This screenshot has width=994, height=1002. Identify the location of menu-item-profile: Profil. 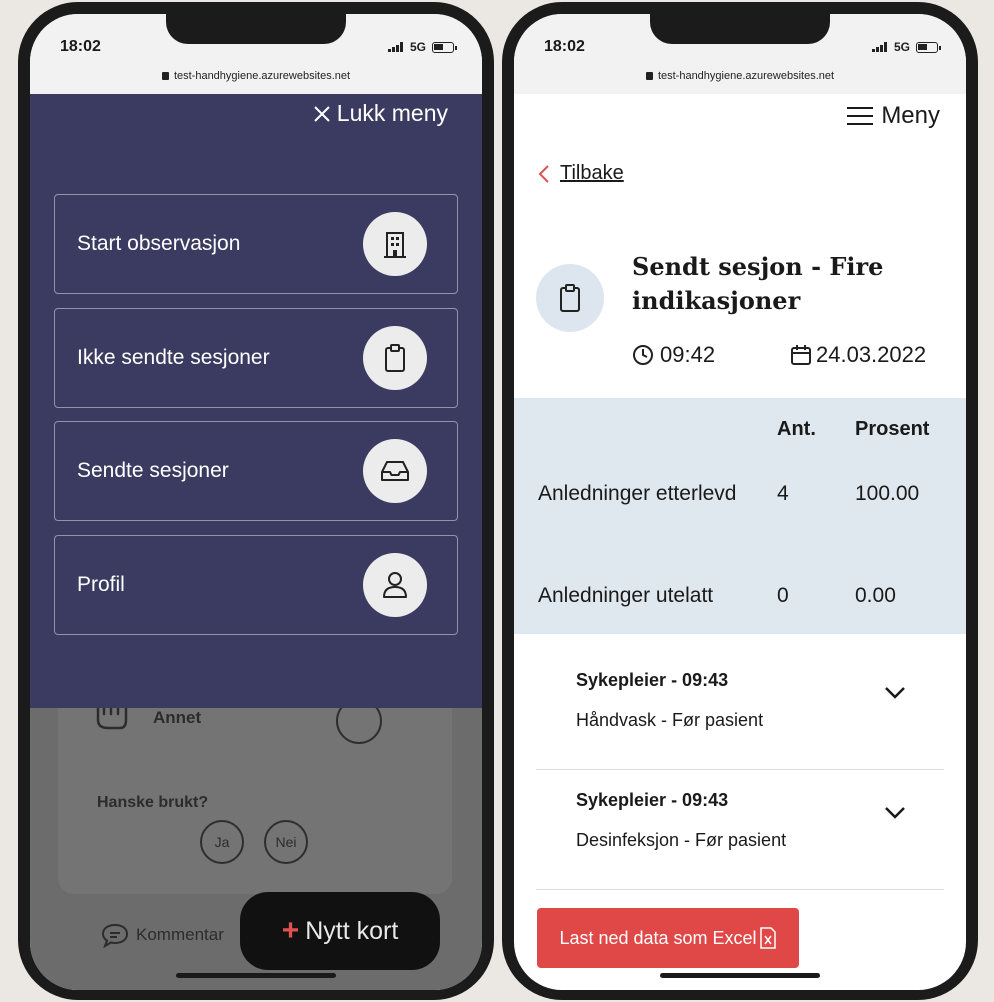
(256, 585).